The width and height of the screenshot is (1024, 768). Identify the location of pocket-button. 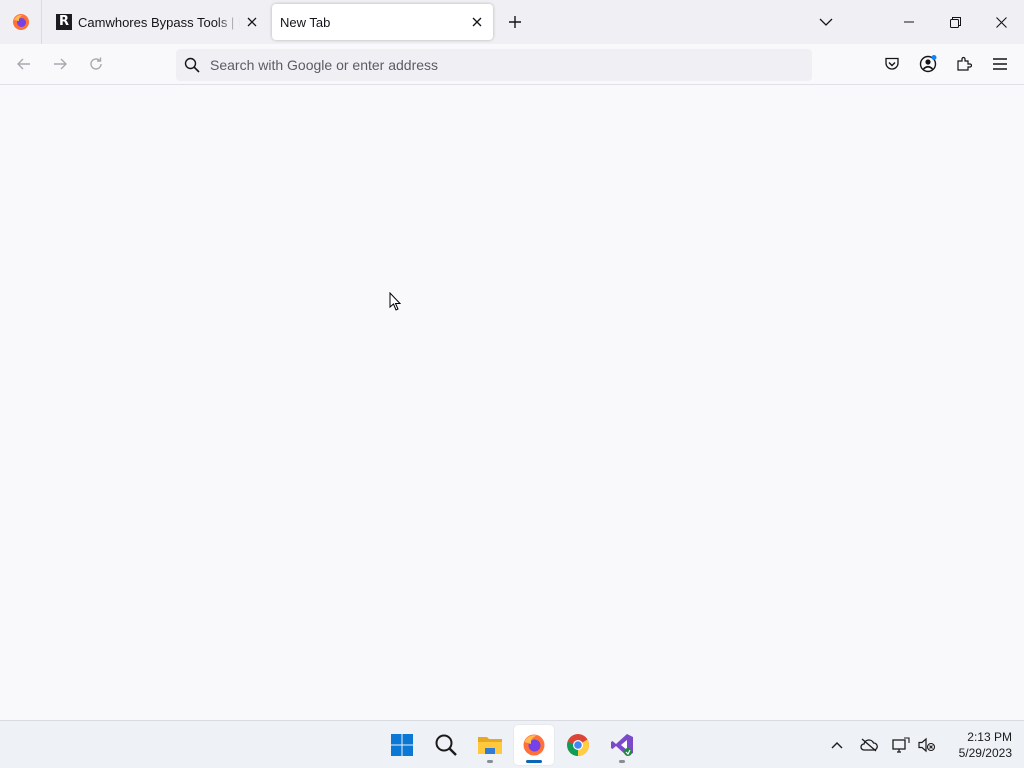
(892, 64).